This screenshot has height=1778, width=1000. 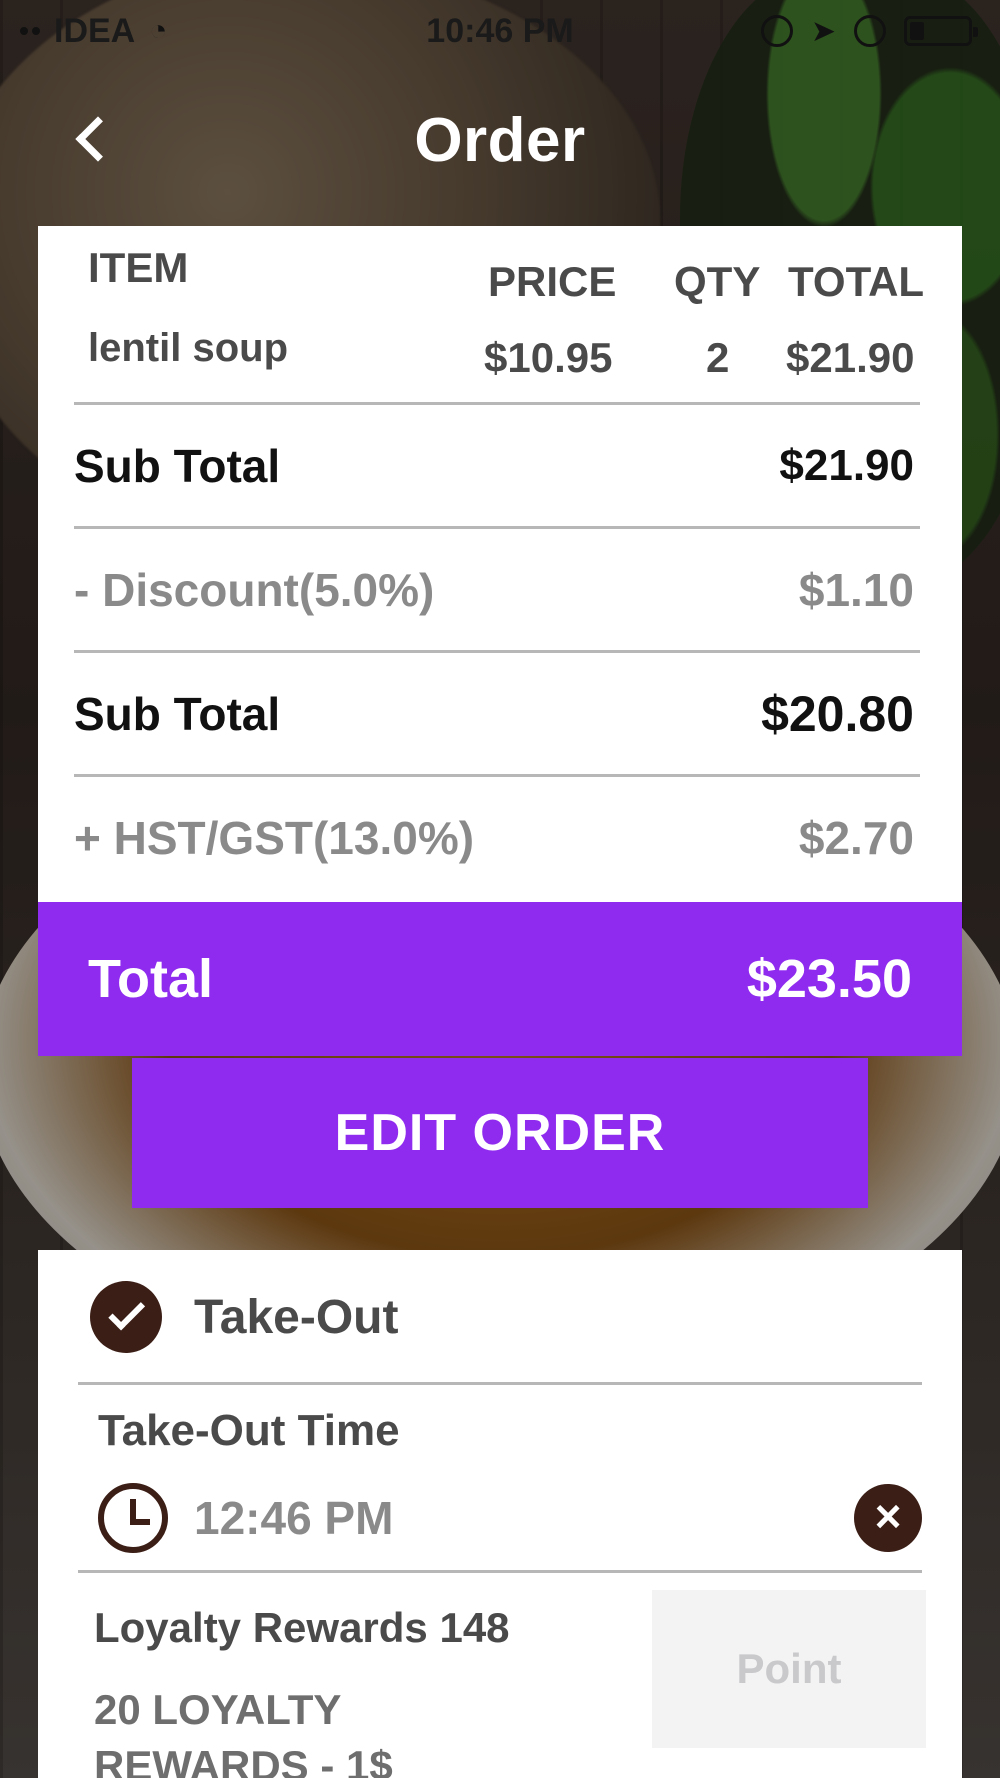 I want to click on header-price: PRICE, so click(x=552, y=281).